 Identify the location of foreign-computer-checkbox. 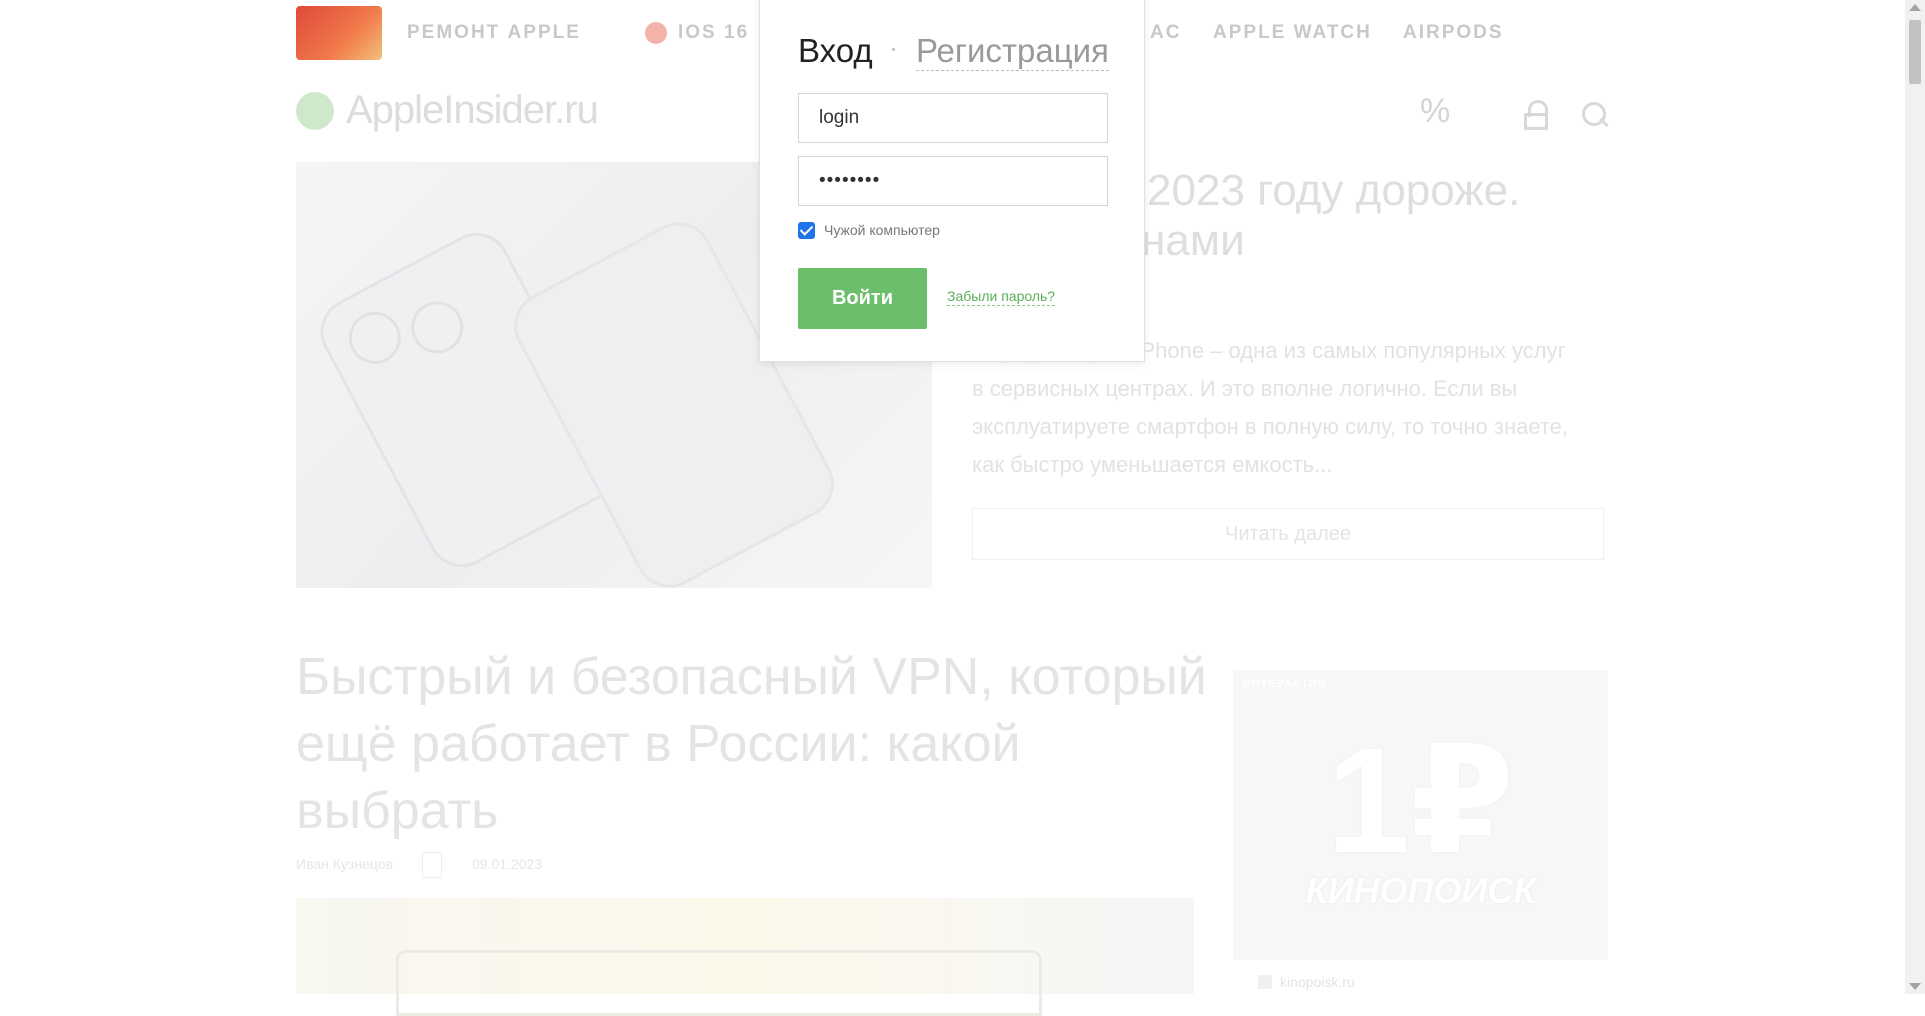
(806, 230).